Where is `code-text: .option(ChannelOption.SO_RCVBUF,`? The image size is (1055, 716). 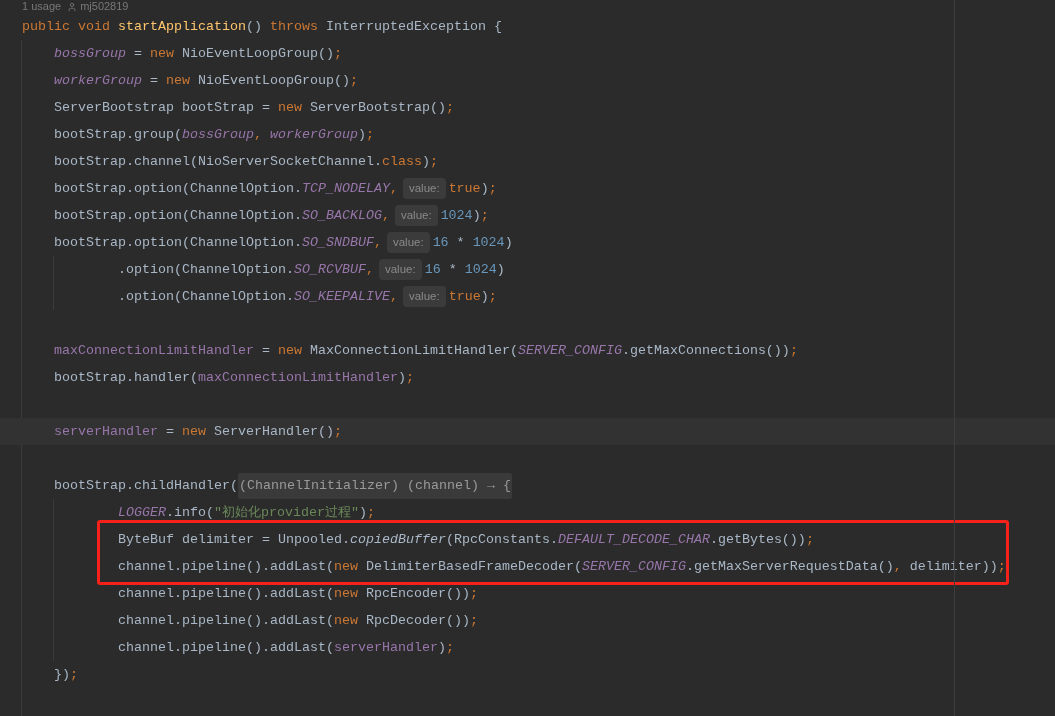
code-text: .option(ChannelOption.SO_RCVBUF, is located at coordinates (246, 269).